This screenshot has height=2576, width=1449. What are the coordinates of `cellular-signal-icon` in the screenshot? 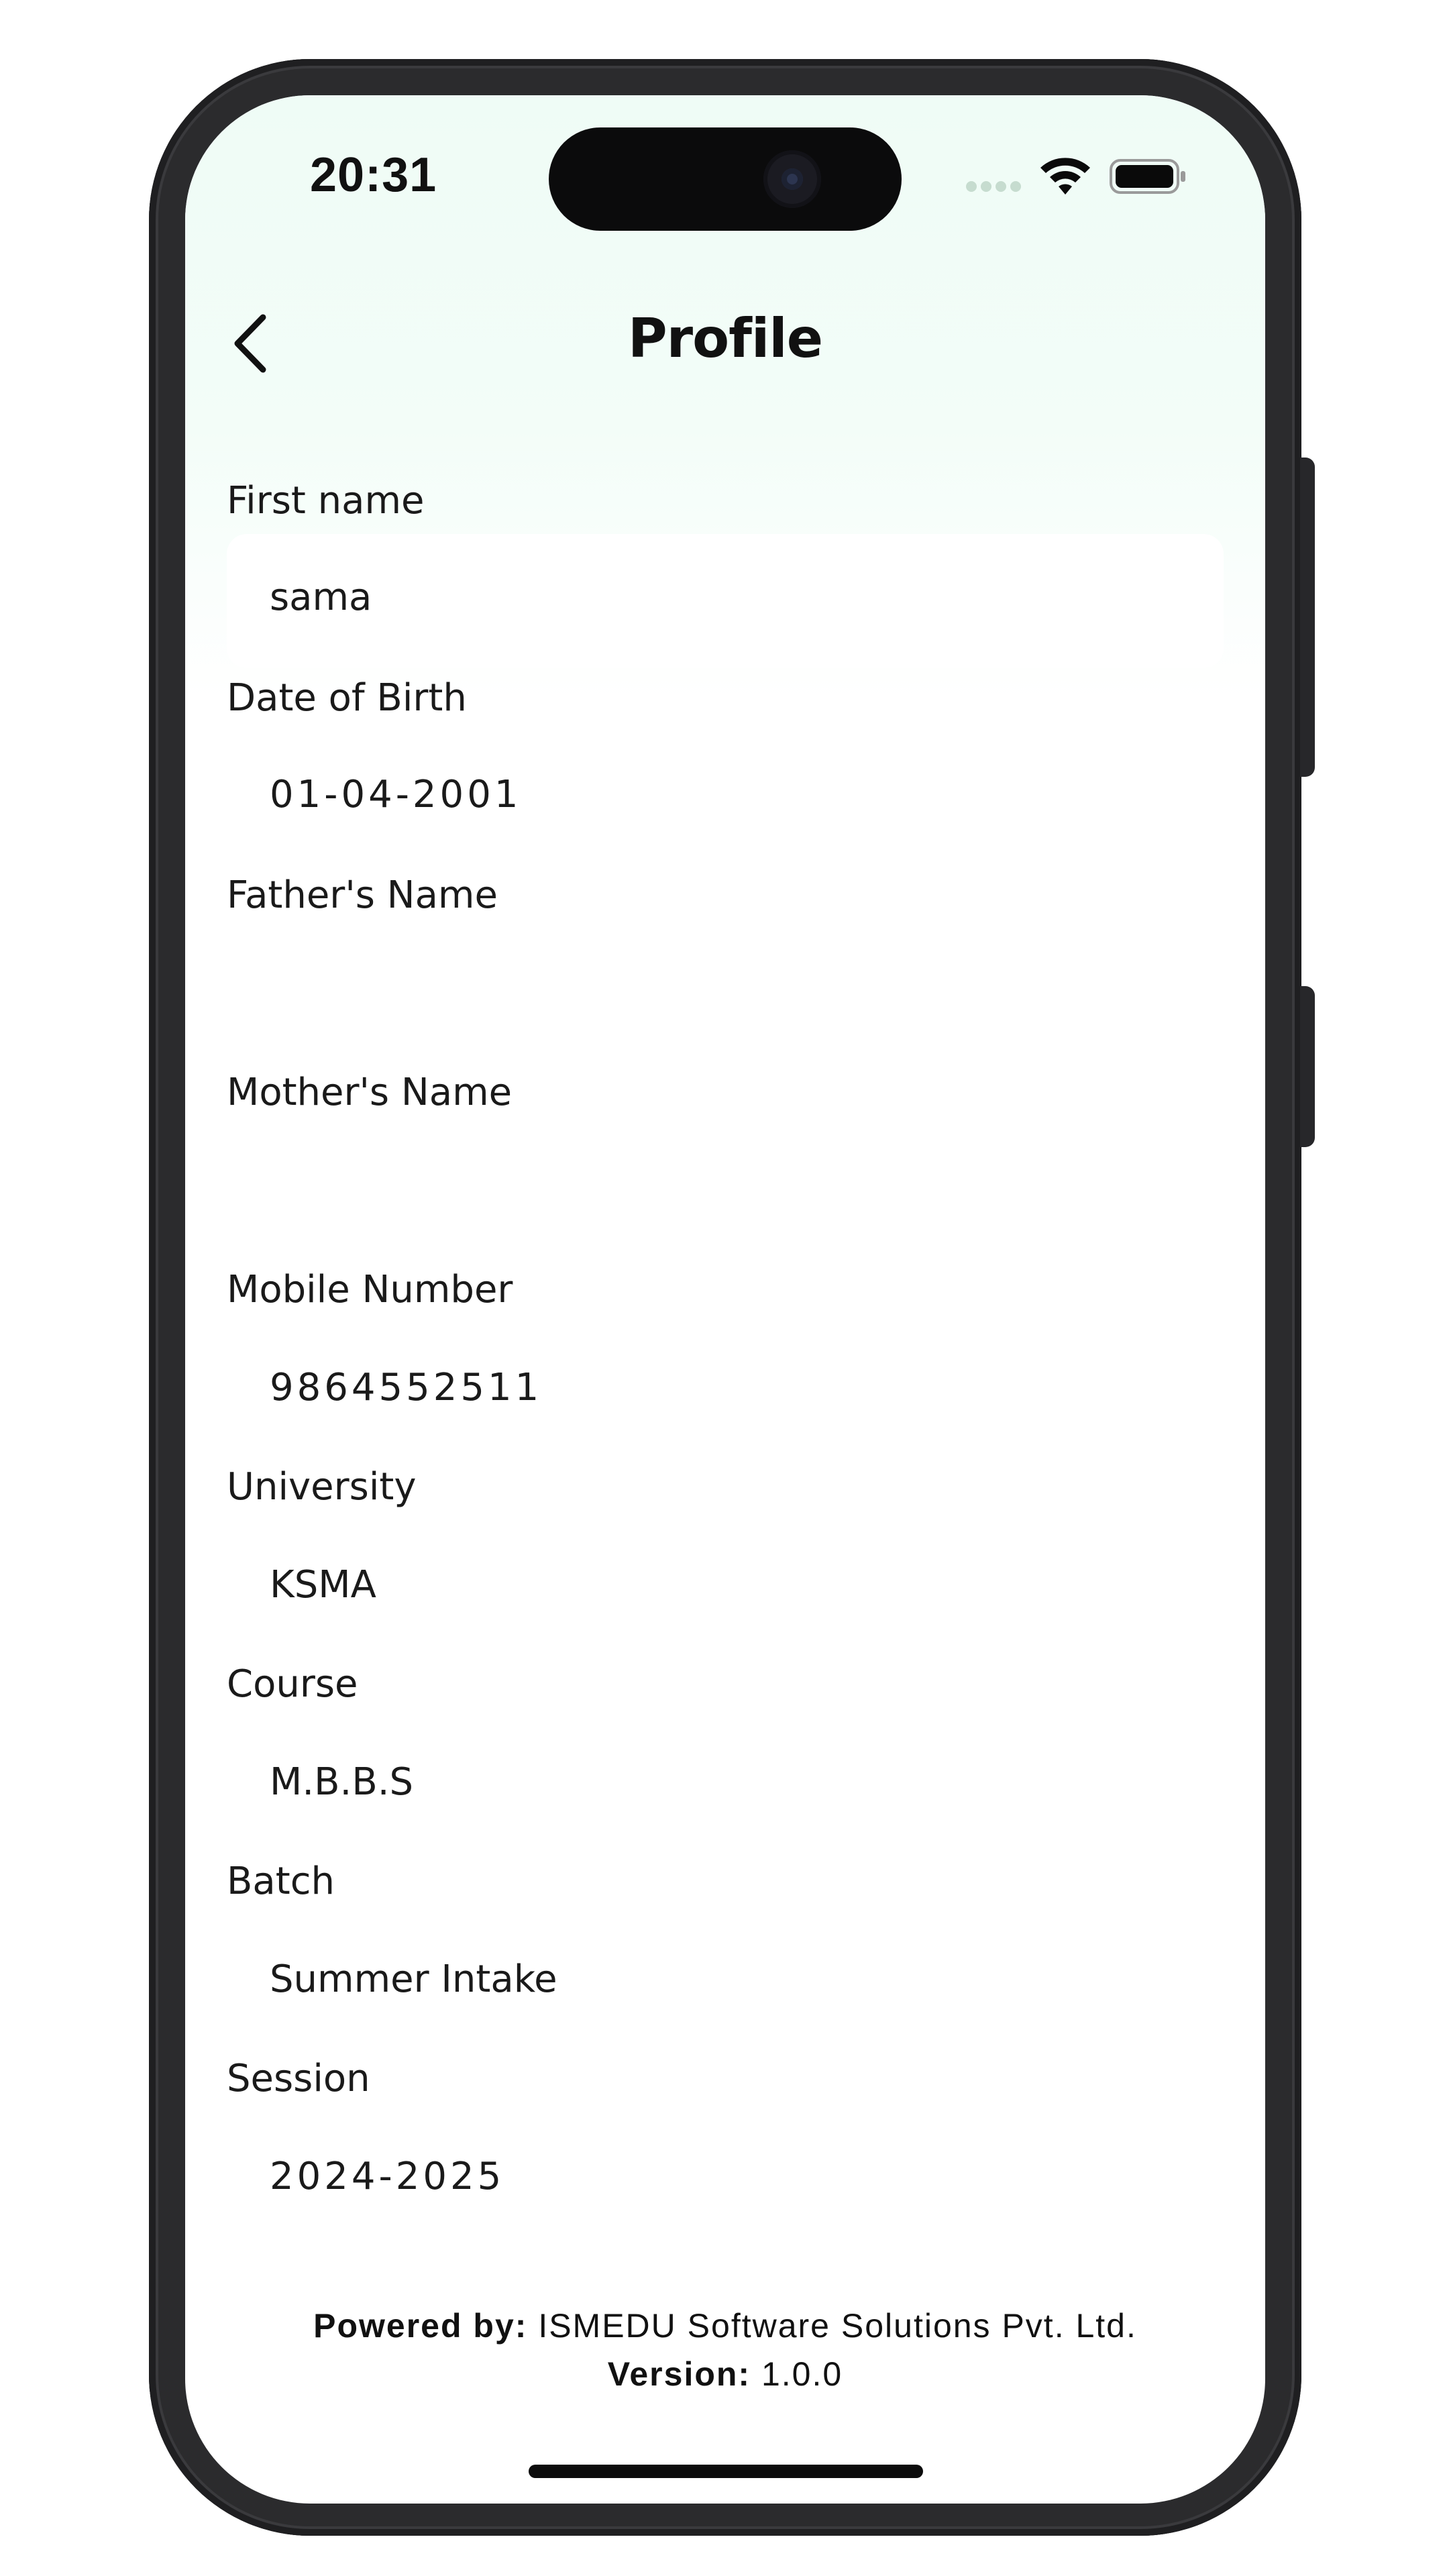 It's located at (995, 188).